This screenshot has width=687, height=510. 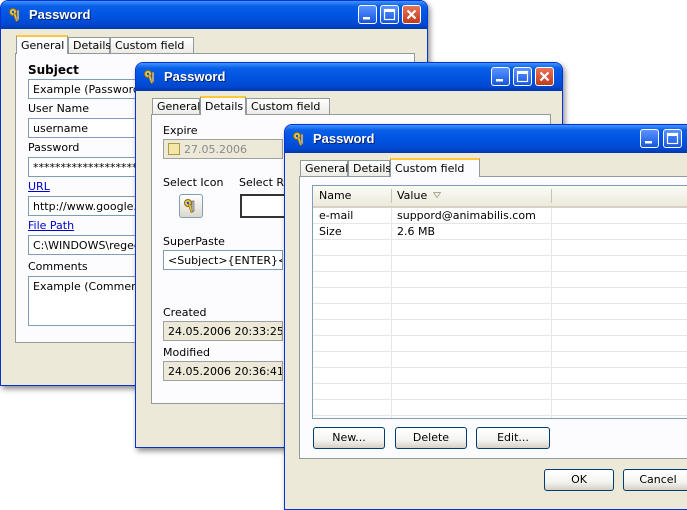 I want to click on username-field: username, so click(x=88, y=128).